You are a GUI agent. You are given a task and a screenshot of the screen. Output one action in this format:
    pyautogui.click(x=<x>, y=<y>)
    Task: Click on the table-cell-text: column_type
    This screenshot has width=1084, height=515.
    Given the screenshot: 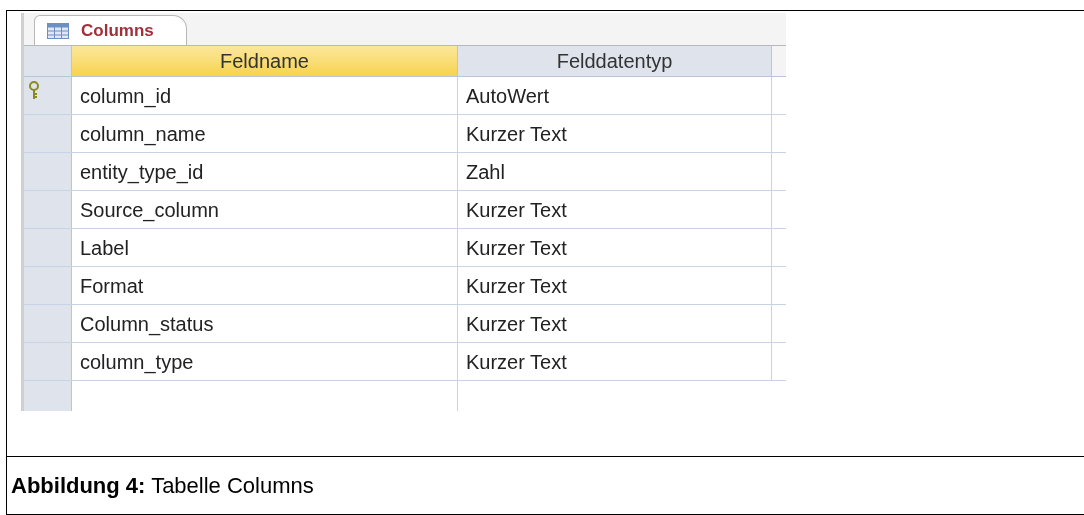 What is the action you would take?
    pyautogui.click(x=137, y=362)
    